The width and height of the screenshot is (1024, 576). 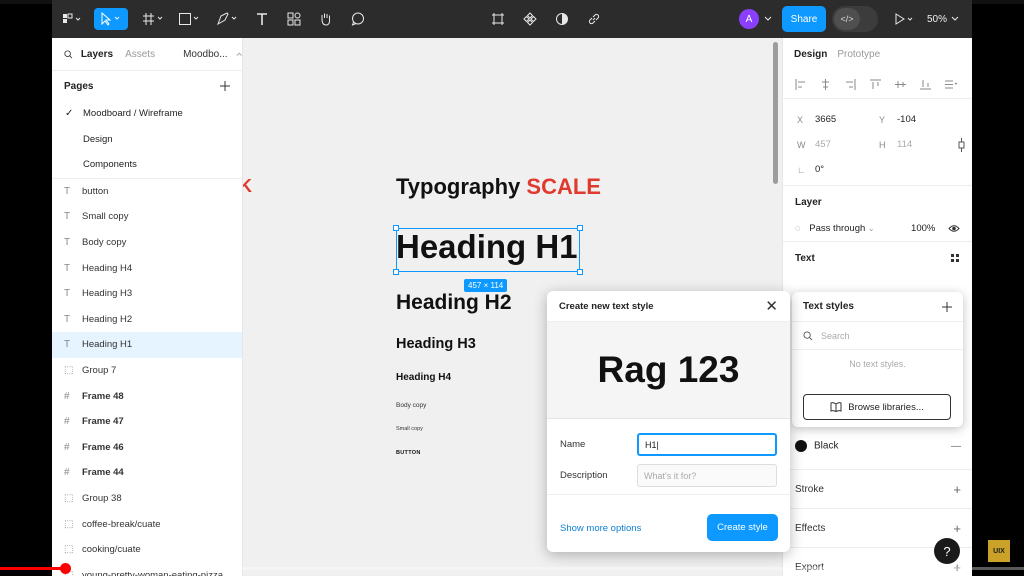 What do you see at coordinates (651, 444) in the screenshot?
I see `name-value: H1` at bounding box center [651, 444].